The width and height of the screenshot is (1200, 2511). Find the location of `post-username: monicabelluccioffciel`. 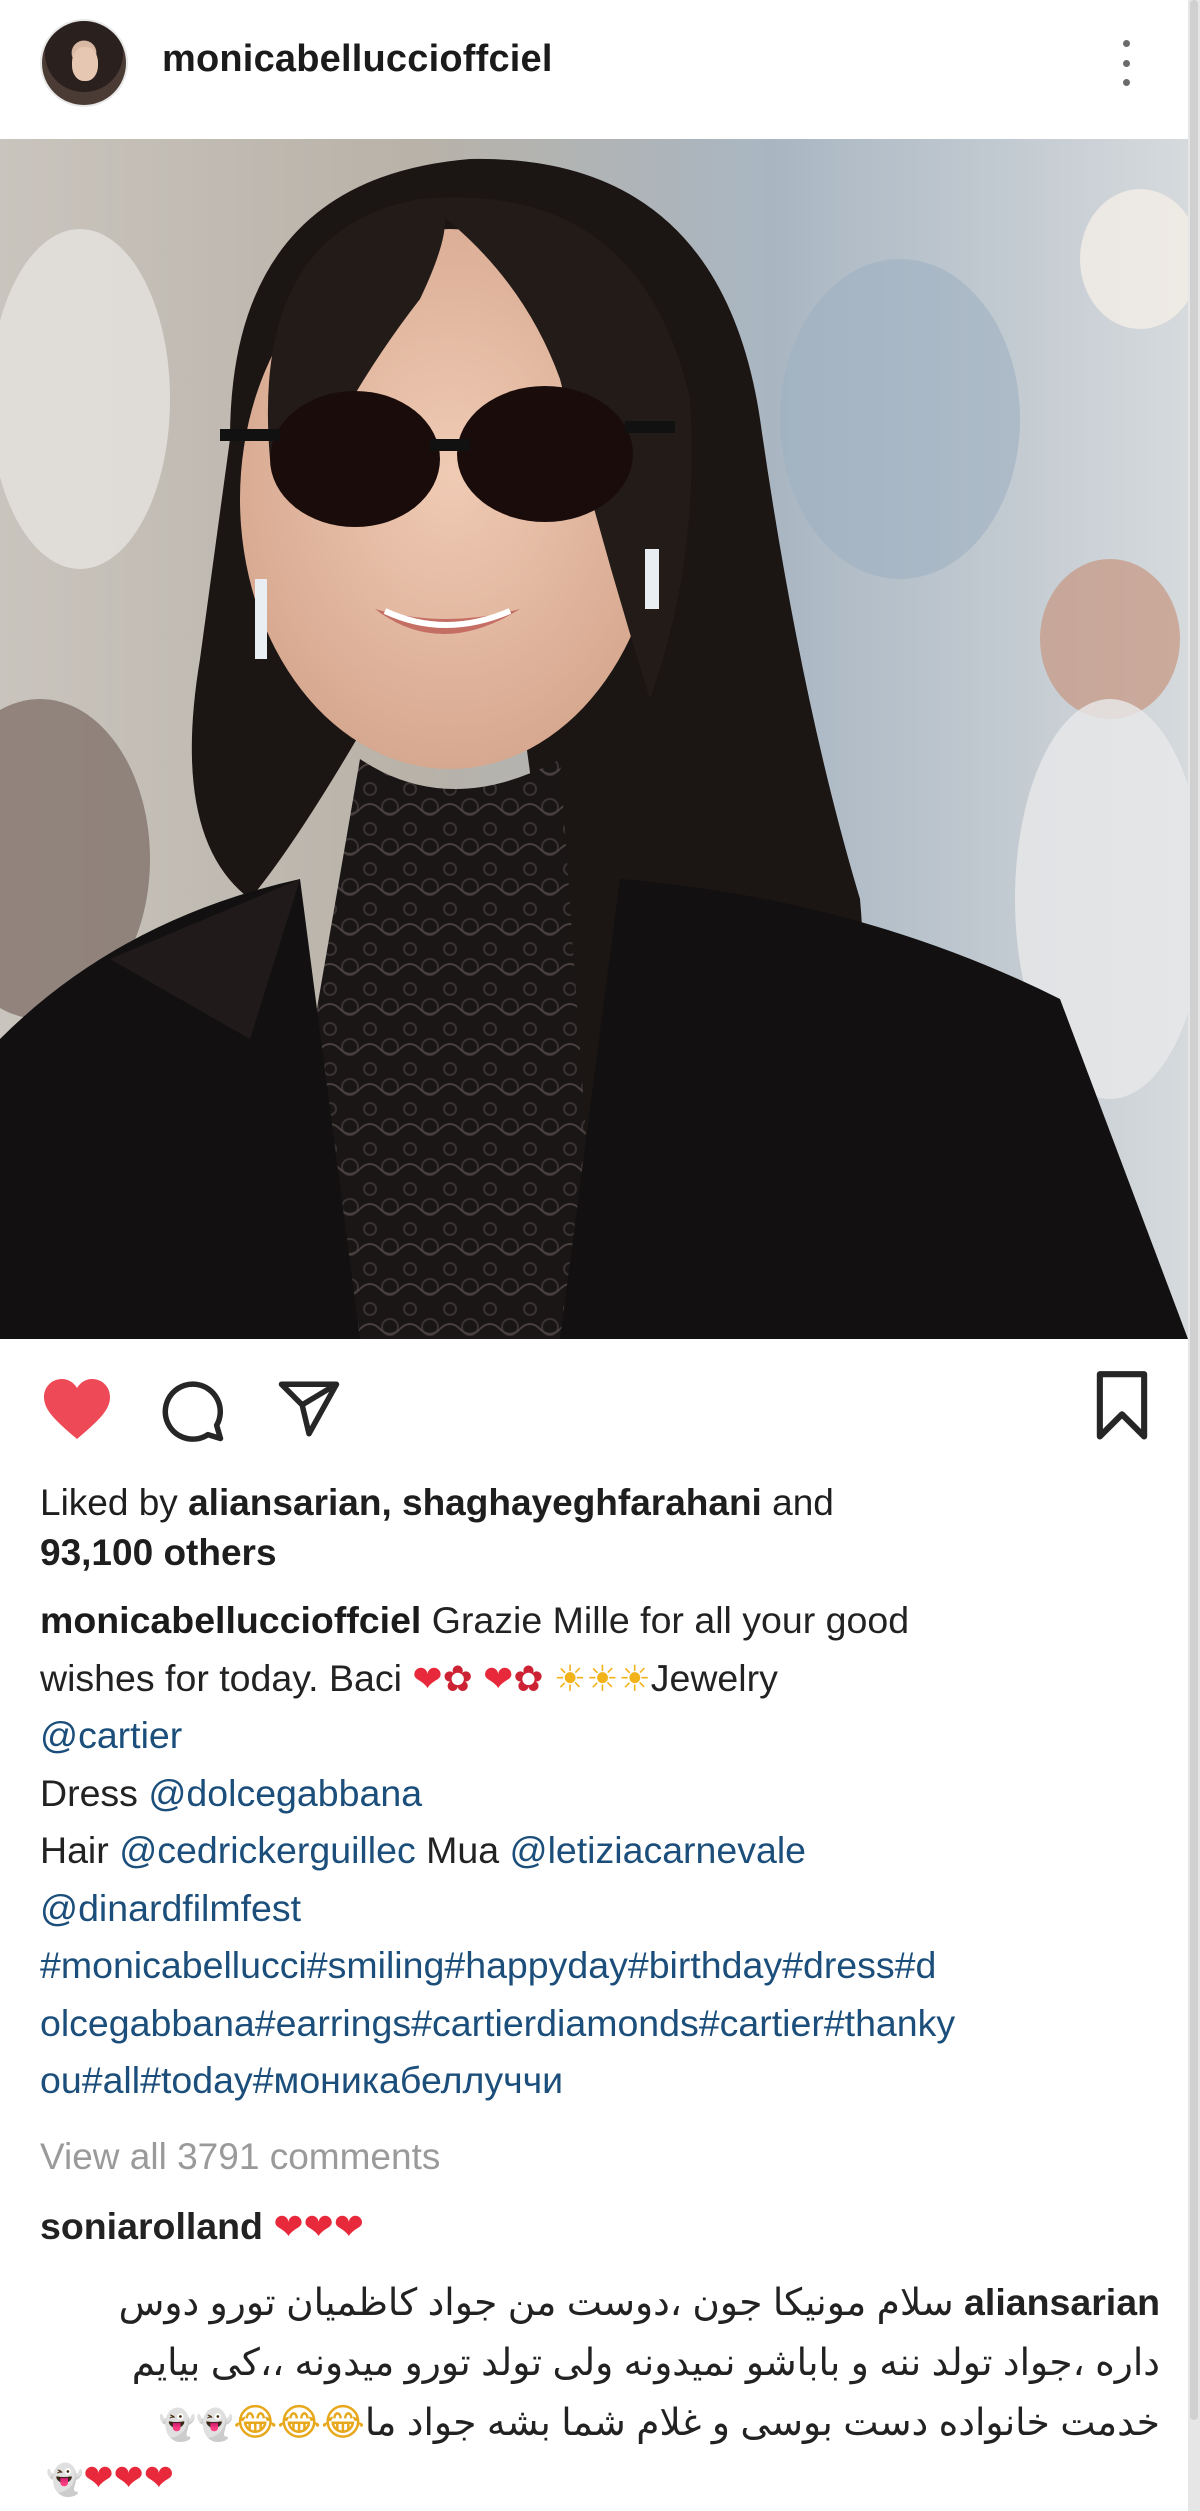

post-username: monicabelluccioffciel is located at coordinates (357, 59).